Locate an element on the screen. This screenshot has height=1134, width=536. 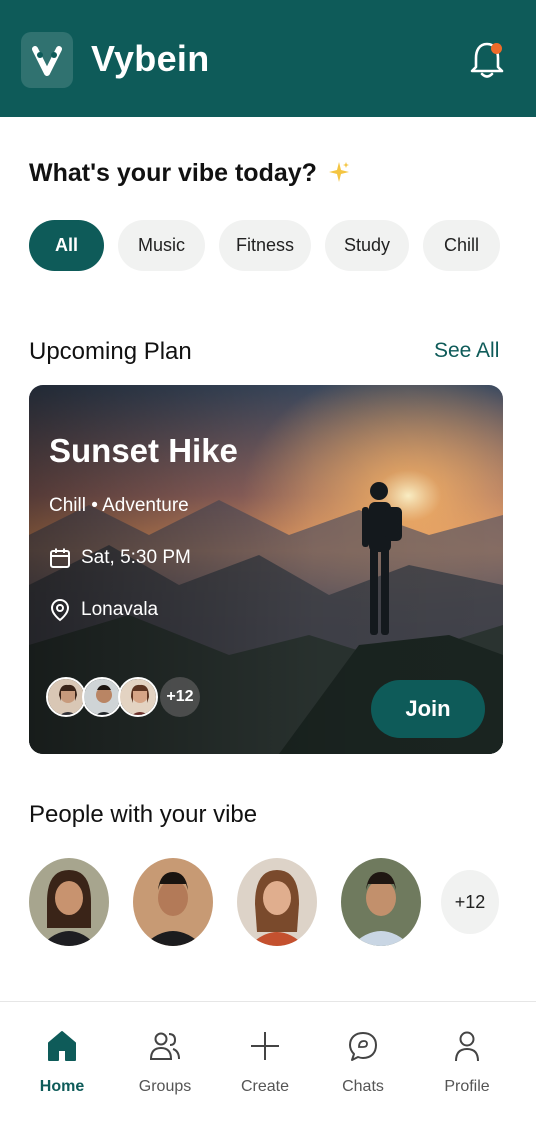
nav-home: Home is located at coordinates (62, 1062).